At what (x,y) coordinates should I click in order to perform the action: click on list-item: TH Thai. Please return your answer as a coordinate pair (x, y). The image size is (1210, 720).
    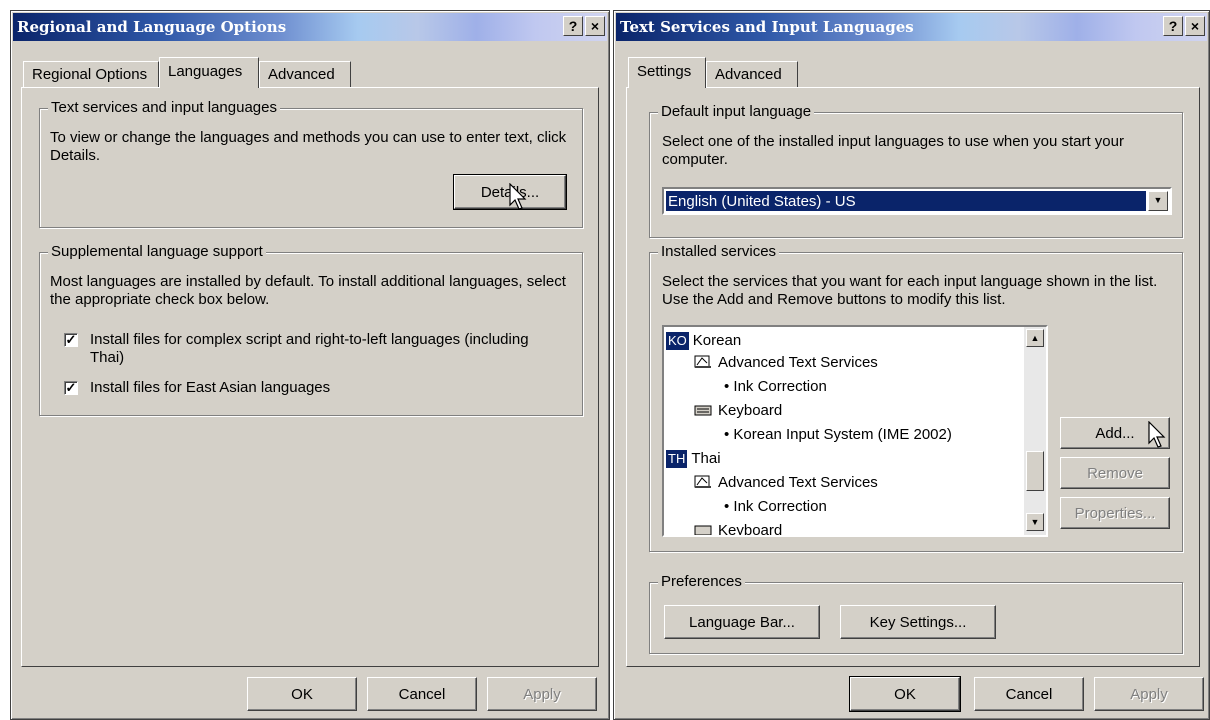
    Looking at the image, I should click on (693, 459).